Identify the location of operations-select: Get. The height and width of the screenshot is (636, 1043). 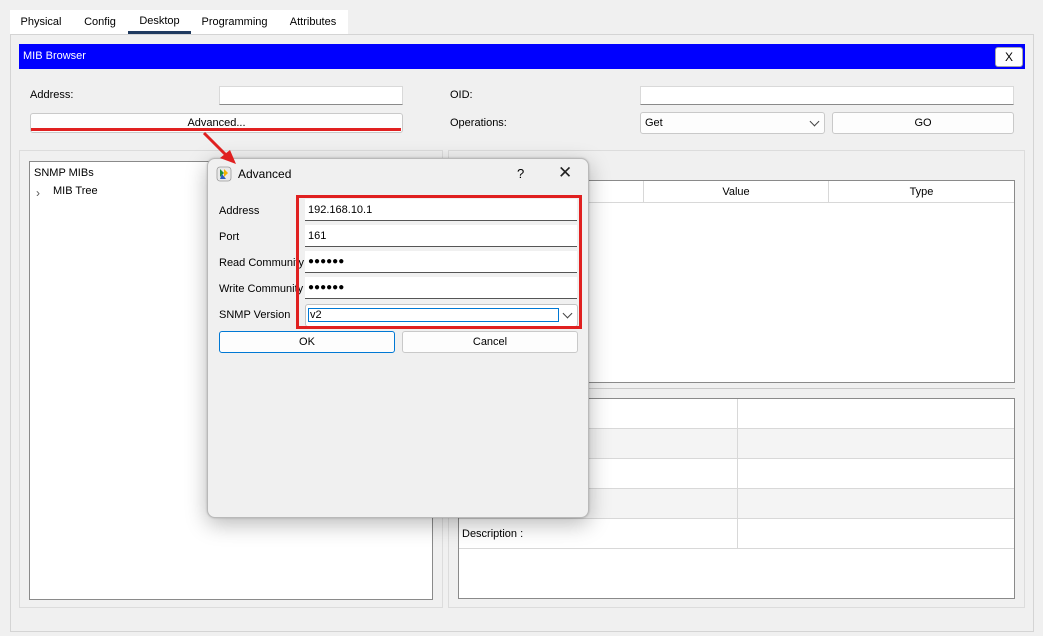
(732, 123).